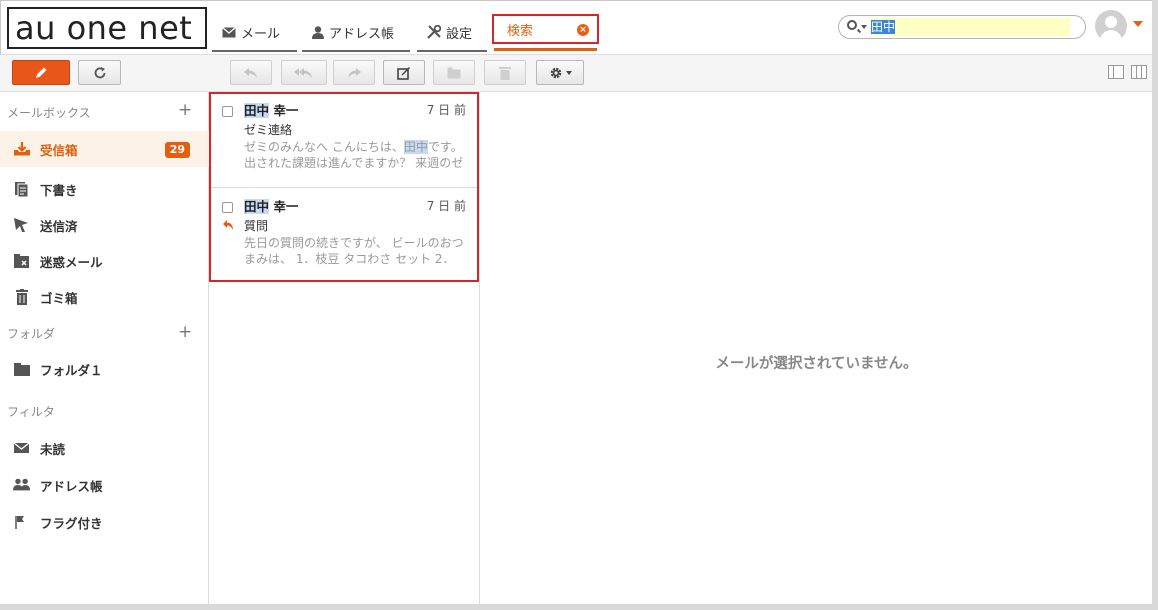  I want to click on nav-address-book-label: アドレス帳, so click(362, 34).